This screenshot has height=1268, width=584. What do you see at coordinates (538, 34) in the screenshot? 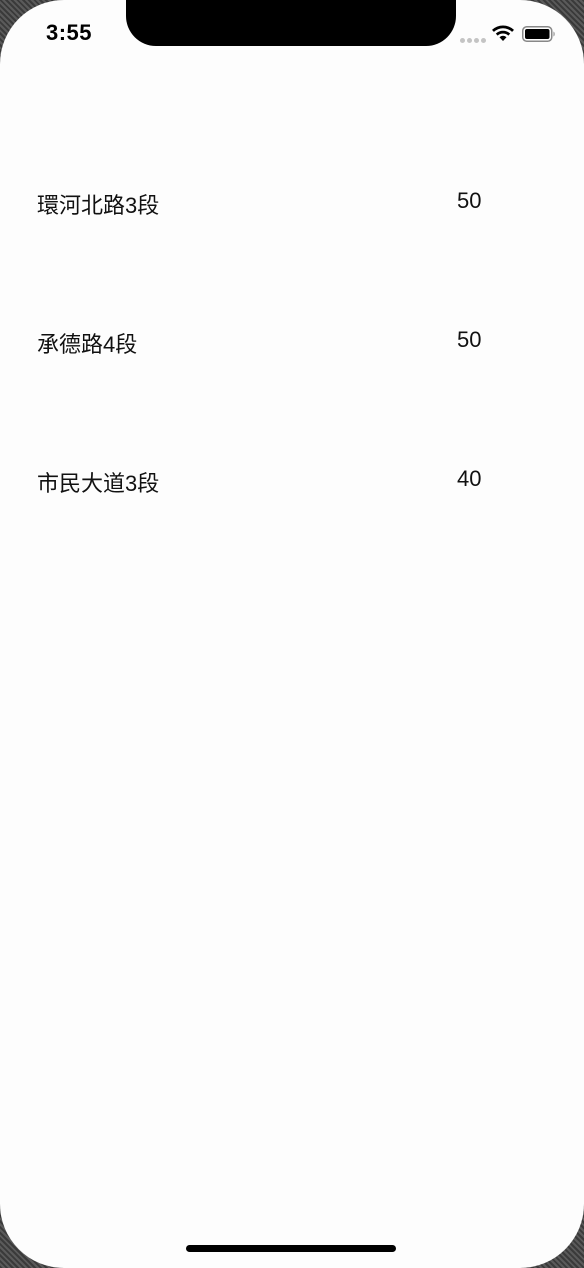
I see `battery-icon` at bounding box center [538, 34].